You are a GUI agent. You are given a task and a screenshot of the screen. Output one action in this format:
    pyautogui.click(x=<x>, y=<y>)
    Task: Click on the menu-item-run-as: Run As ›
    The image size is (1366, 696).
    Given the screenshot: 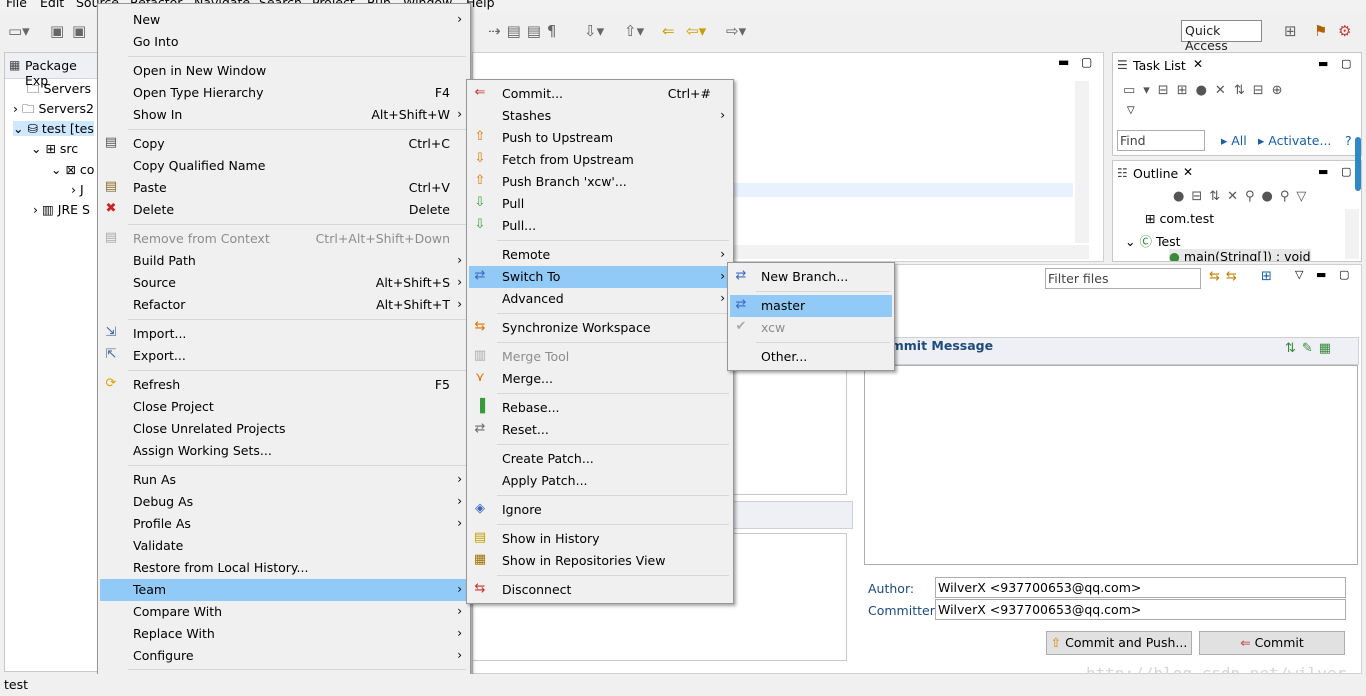 What is the action you would take?
    pyautogui.click(x=284, y=480)
    